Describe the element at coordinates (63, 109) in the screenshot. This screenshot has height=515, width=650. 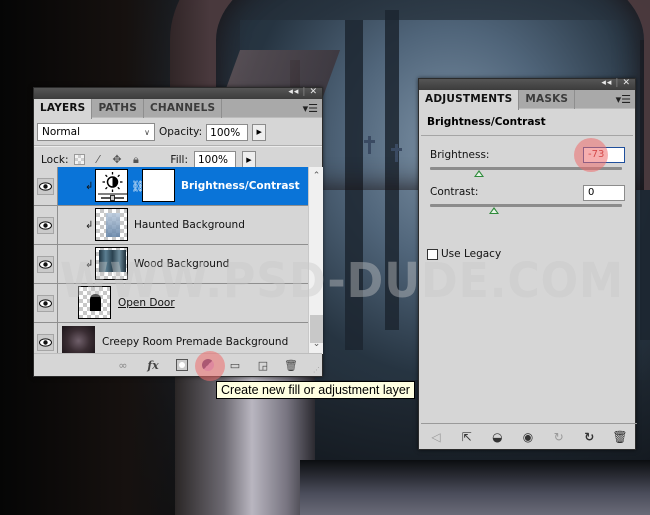
I see `tab-layers: LAYERS` at that location.